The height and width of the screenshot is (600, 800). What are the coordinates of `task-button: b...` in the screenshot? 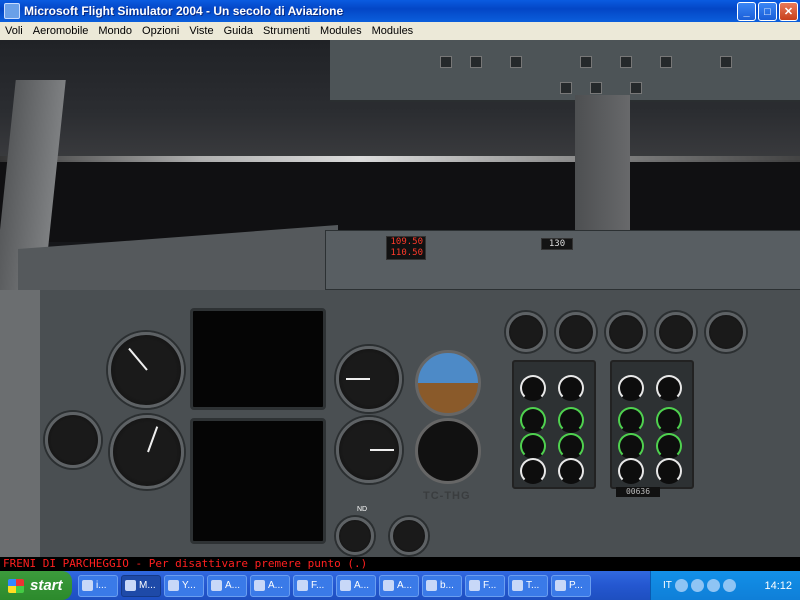 It's located at (442, 585).